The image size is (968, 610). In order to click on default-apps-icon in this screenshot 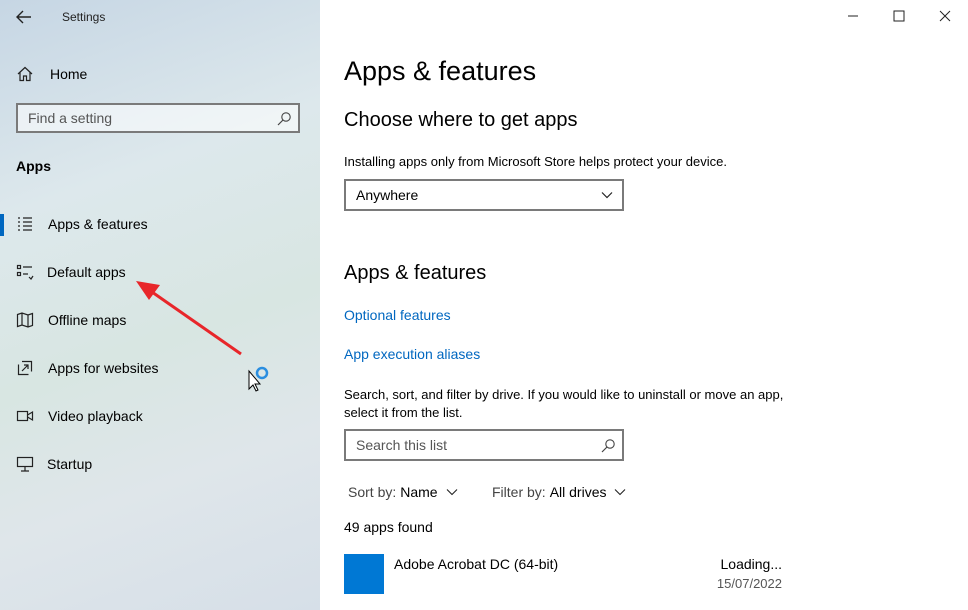, I will do `click(25, 272)`.